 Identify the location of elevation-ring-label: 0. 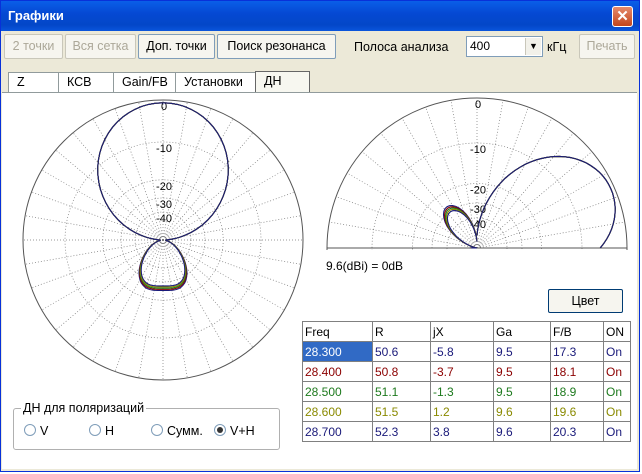
(478, 105).